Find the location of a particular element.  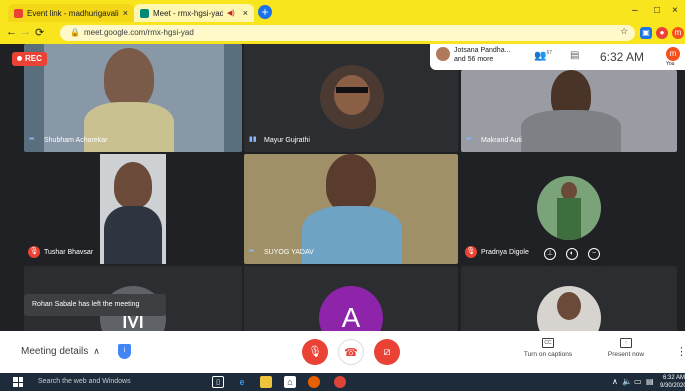

volume-icon: 🔈 is located at coordinates (627, 381).